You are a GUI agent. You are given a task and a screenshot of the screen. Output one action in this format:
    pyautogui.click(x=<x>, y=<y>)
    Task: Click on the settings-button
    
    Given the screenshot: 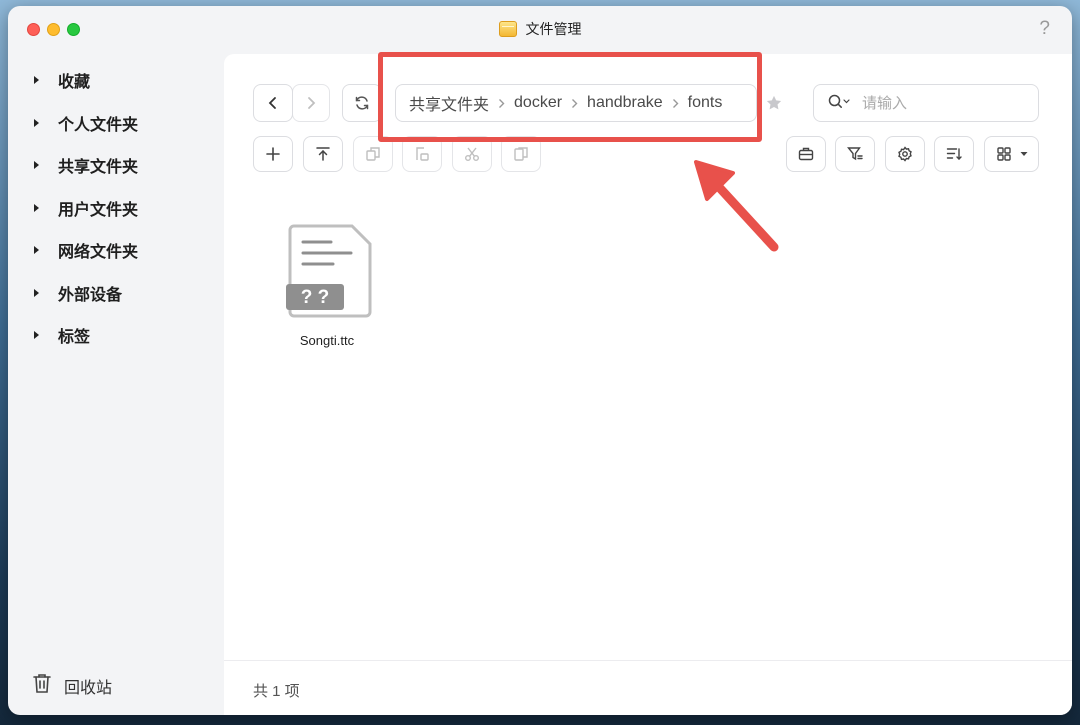 What is the action you would take?
    pyautogui.click(x=905, y=154)
    